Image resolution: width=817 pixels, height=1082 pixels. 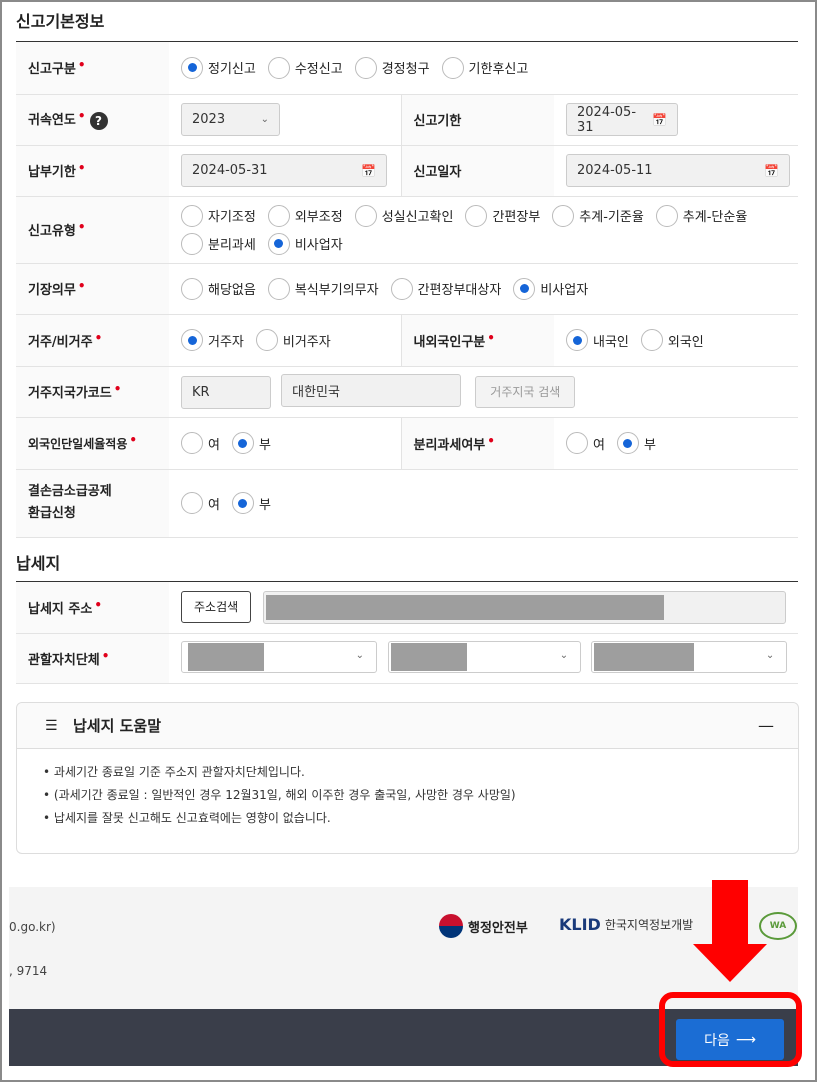 I want to click on radio-report-kind-0: 자기조정, so click(x=218, y=215).